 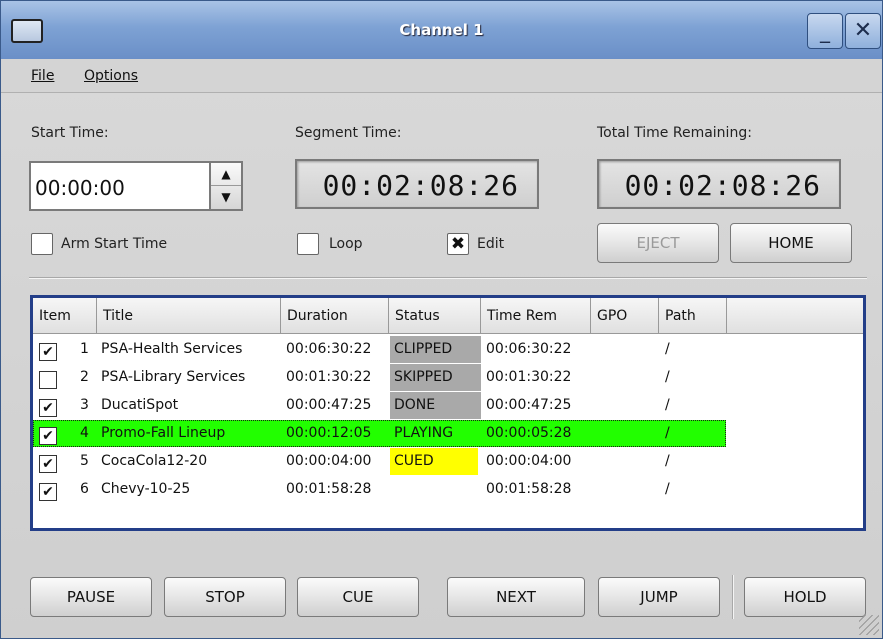 I want to click on resize-grip-icon, so click(x=869, y=625).